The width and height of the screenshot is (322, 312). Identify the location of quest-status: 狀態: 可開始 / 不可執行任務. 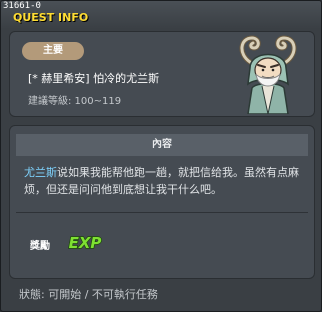
(88, 294).